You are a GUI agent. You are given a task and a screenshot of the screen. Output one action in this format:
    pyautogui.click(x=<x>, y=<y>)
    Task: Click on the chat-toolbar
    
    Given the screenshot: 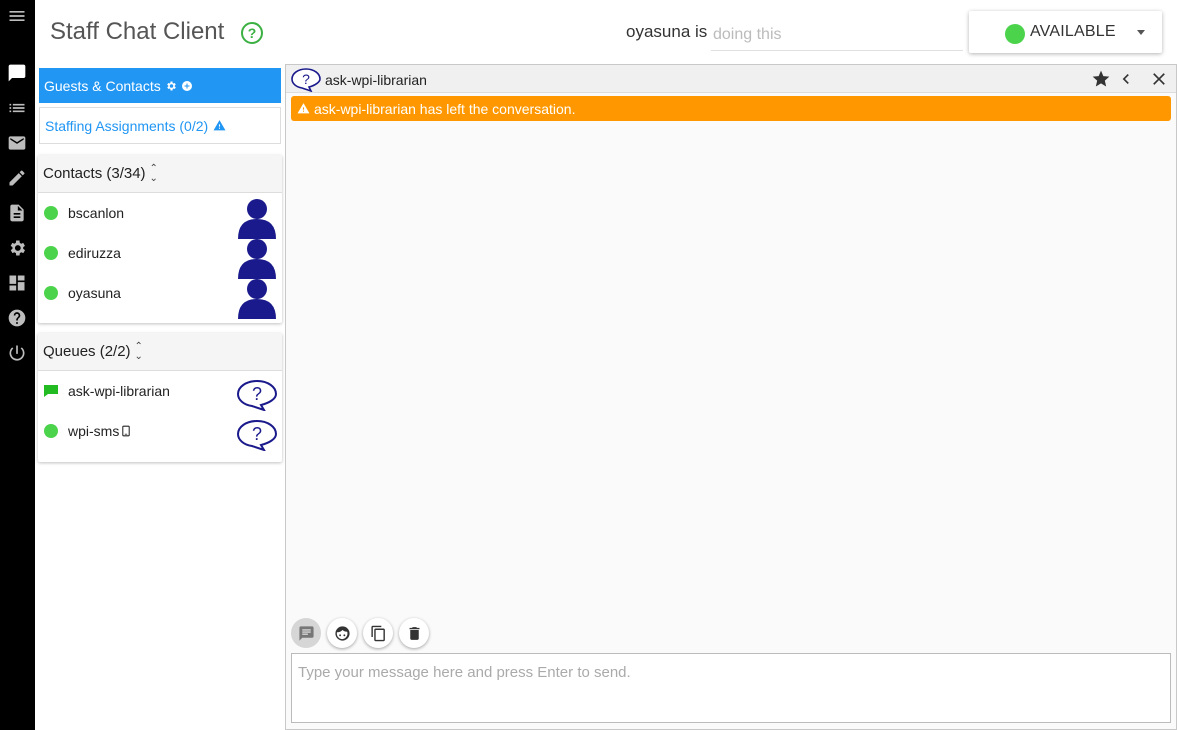 What is the action you would take?
    pyautogui.click(x=360, y=633)
    